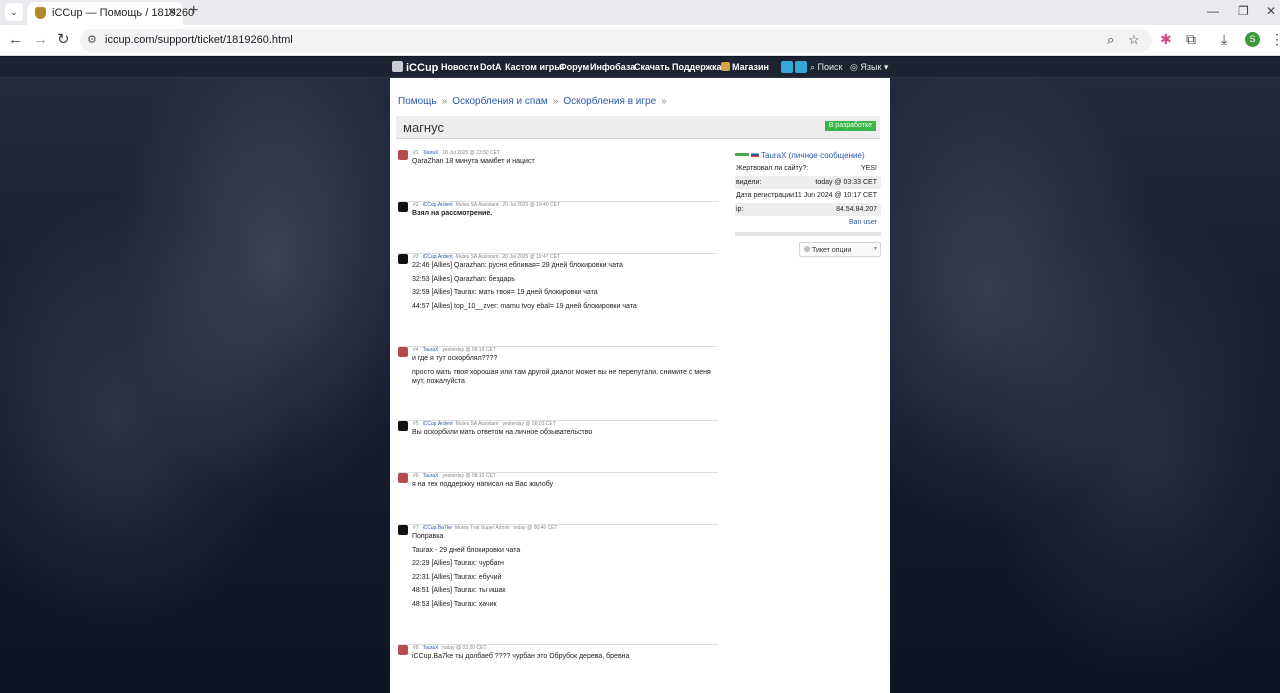  Describe the element at coordinates (1243, 11) in the screenshot. I see `restore-icon: ❐` at that location.